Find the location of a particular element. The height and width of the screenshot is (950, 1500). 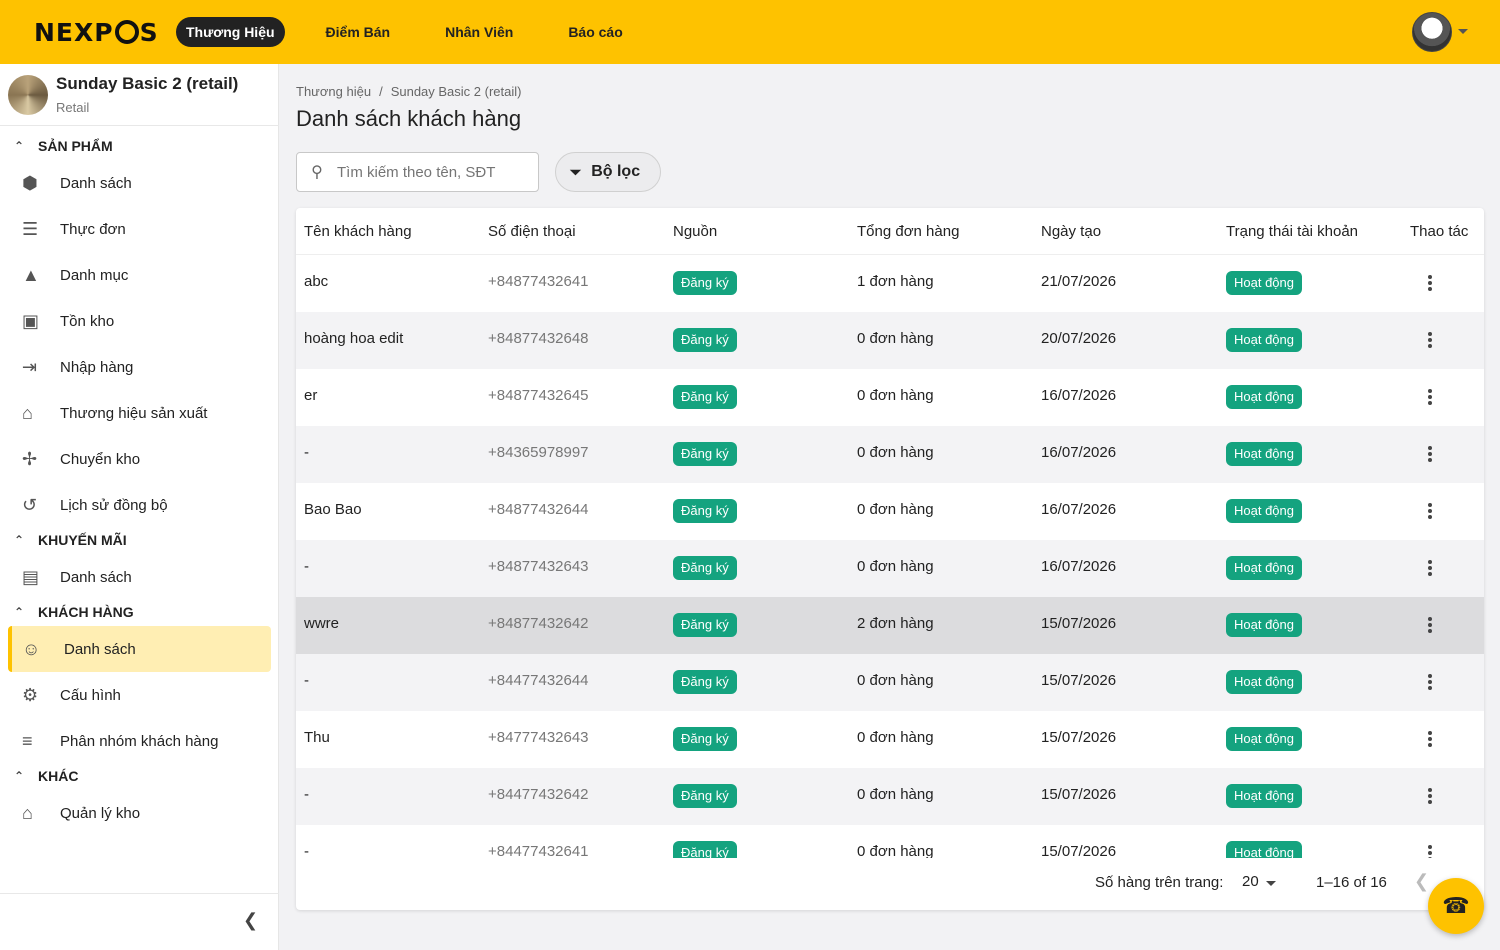

sidebar-item-0-1: ☰ Thực đơn is located at coordinates (139, 229).